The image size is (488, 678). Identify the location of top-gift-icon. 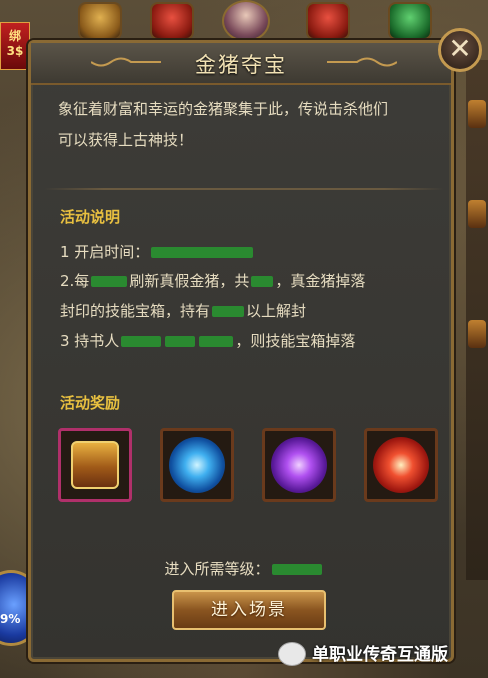
(328, 21).